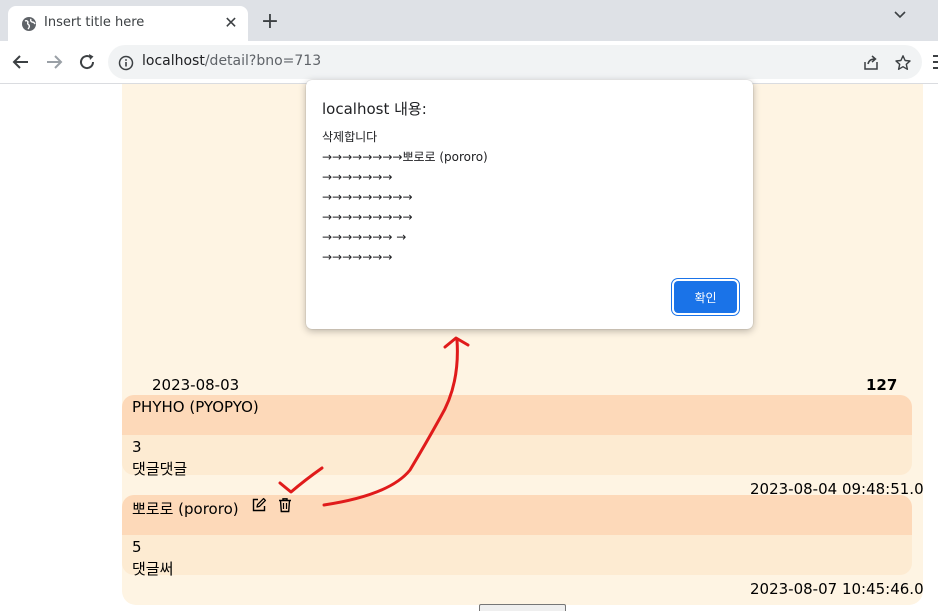 The image size is (938, 611). Describe the element at coordinates (374, 109) in the screenshot. I see `dialog-title: localhost 내용:` at that location.